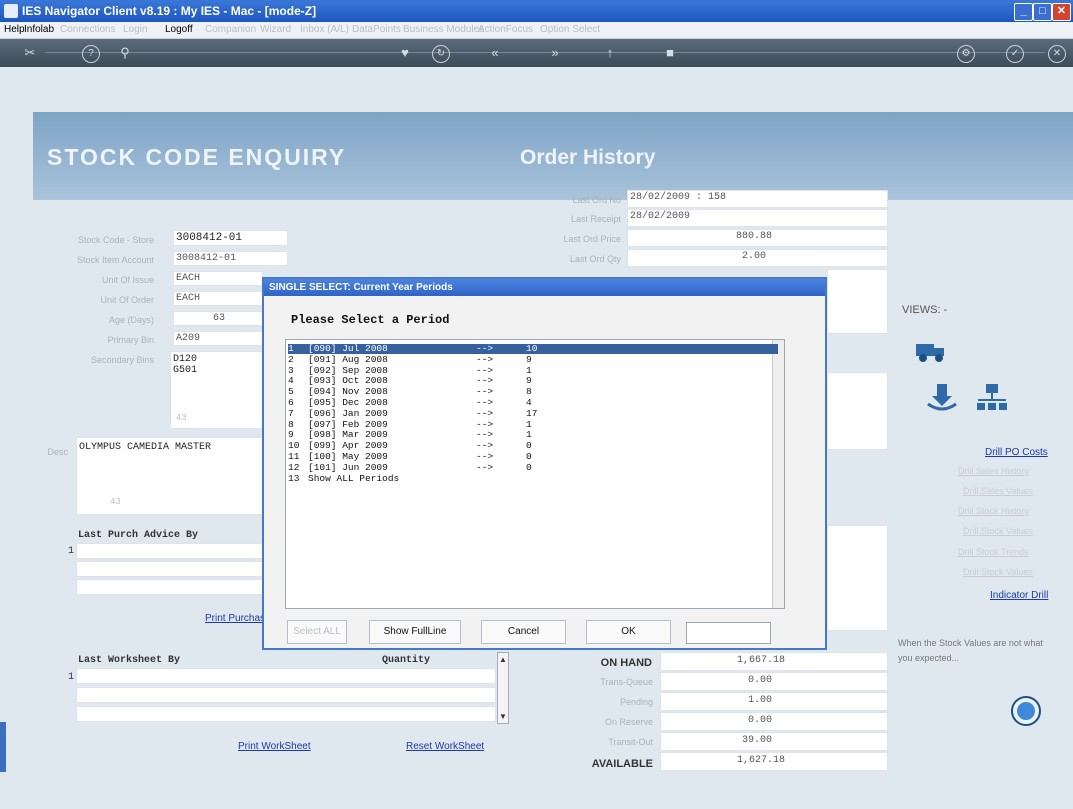  What do you see at coordinates (532, 413) in the screenshot?
I see `period-count: 17` at bounding box center [532, 413].